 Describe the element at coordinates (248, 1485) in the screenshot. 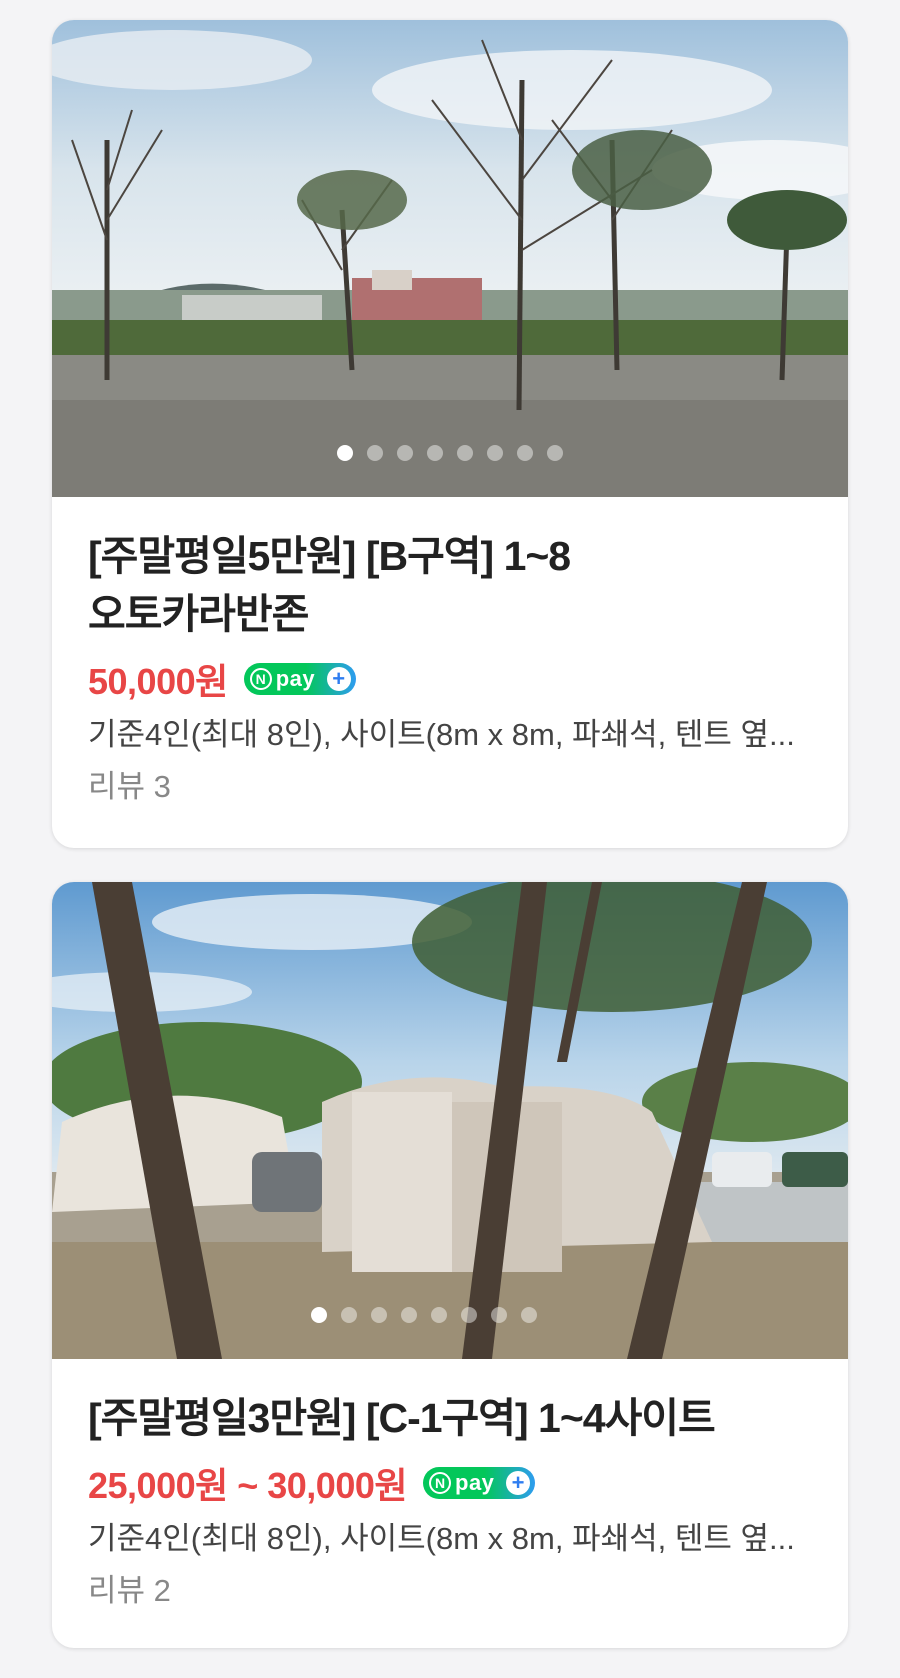

I see `listing-price: 25,000원 ~ 30,000원` at that location.